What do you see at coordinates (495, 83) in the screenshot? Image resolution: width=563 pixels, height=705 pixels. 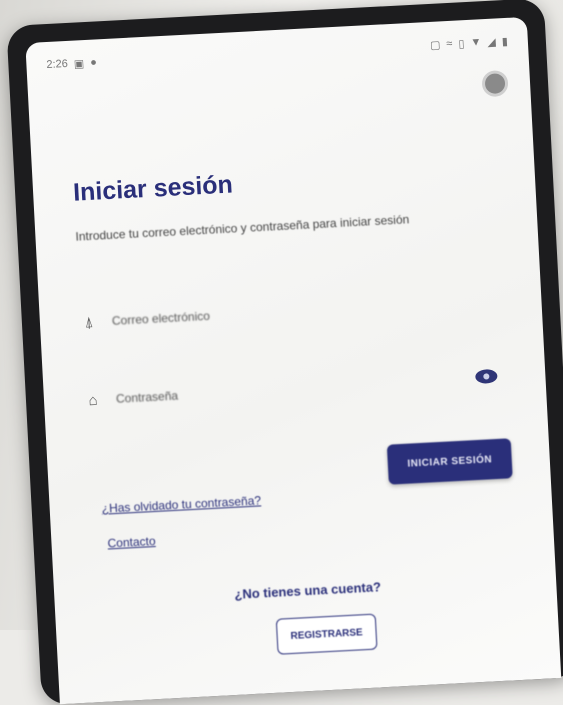 I see `settings-gear-icon` at bounding box center [495, 83].